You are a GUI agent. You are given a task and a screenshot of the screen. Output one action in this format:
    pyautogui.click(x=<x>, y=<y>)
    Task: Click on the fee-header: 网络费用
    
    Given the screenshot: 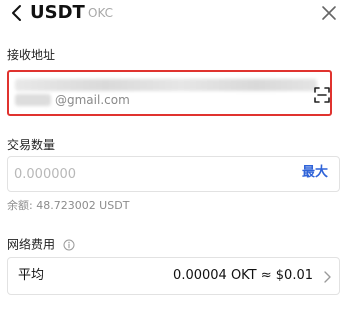 What is the action you would take?
    pyautogui.click(x=41, y=243)
    